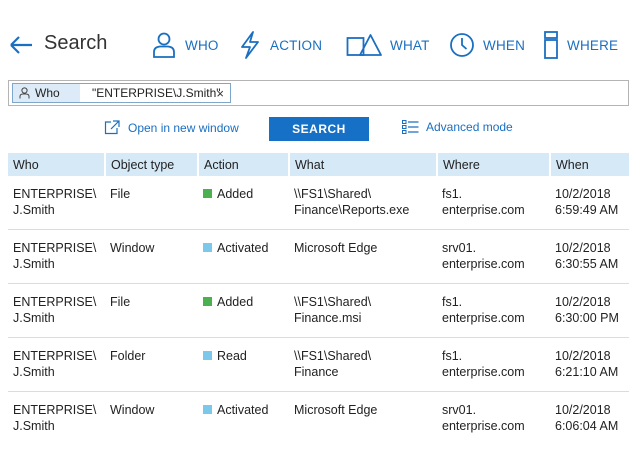 This screenshot has height=450, width=640. I want to click on column-header-where: Where, so click(494, 164).